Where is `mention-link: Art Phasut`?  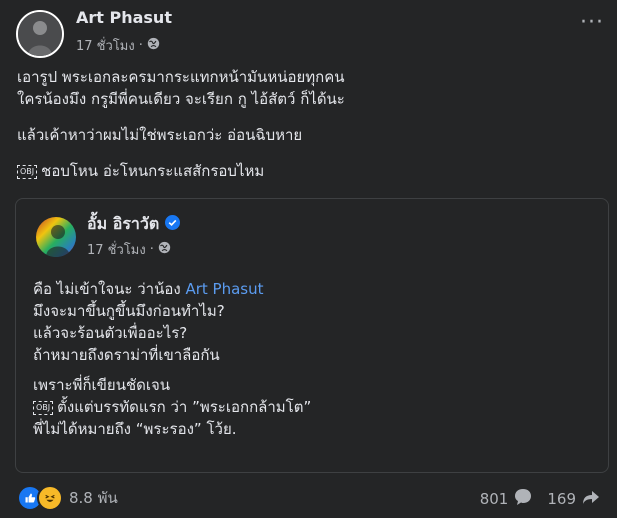 mention-link: Art Phasut is located at coordinates (224, 289).